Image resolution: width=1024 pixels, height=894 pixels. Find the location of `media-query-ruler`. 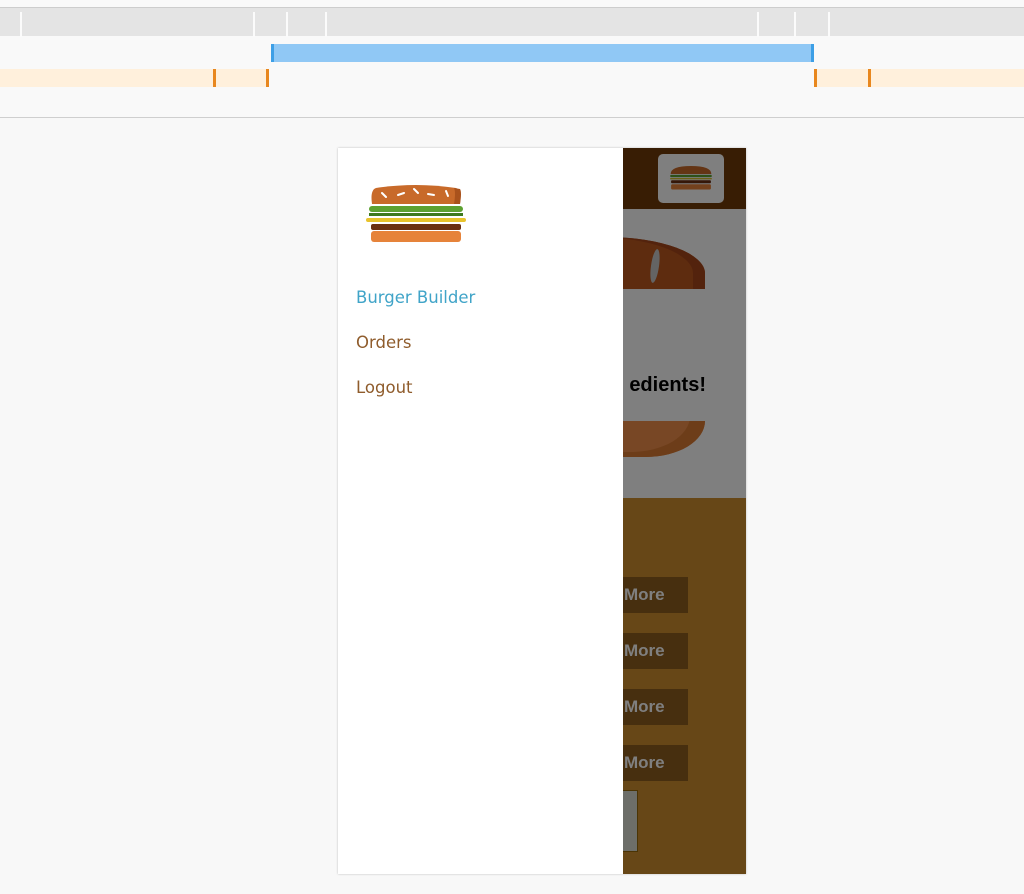

media-query-ruler is located at coordinates (512, 22).